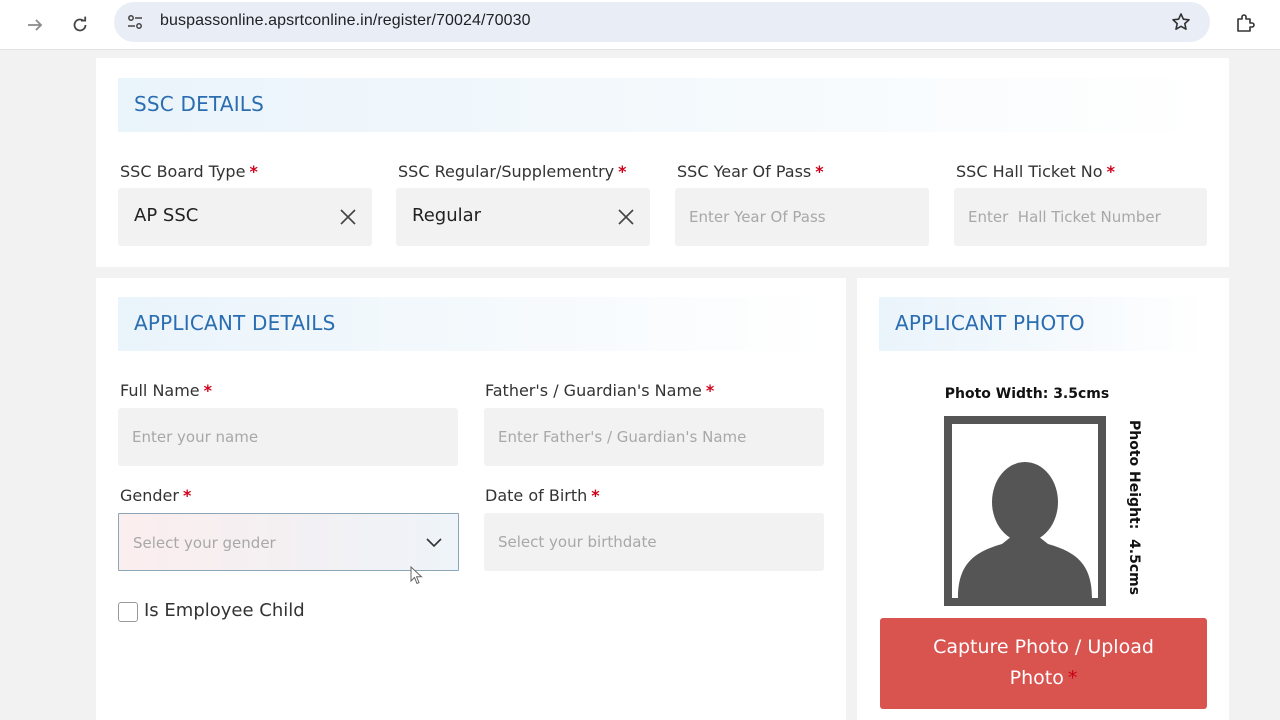 This screenshot has height=720, width=1280. I want to click on father-name-placeholder: Enter Father's / Guardian's Name, so click(622, 437).